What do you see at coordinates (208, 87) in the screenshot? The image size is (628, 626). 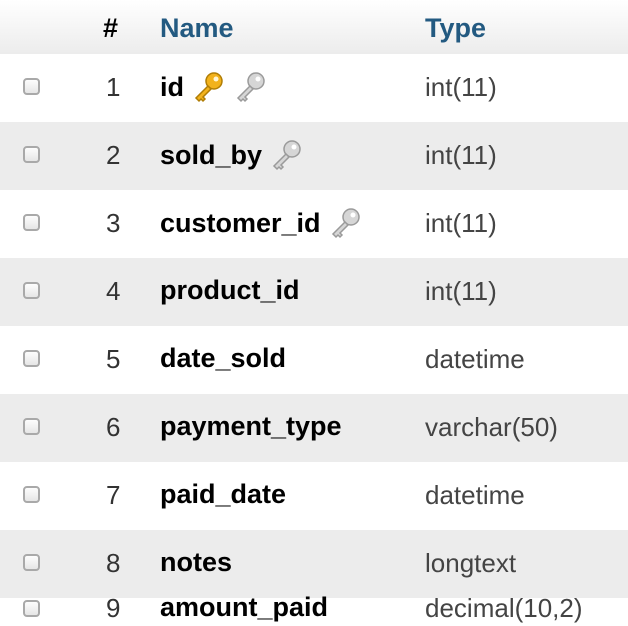 I see `primary-key-icon` at bounding box center [208, 87].